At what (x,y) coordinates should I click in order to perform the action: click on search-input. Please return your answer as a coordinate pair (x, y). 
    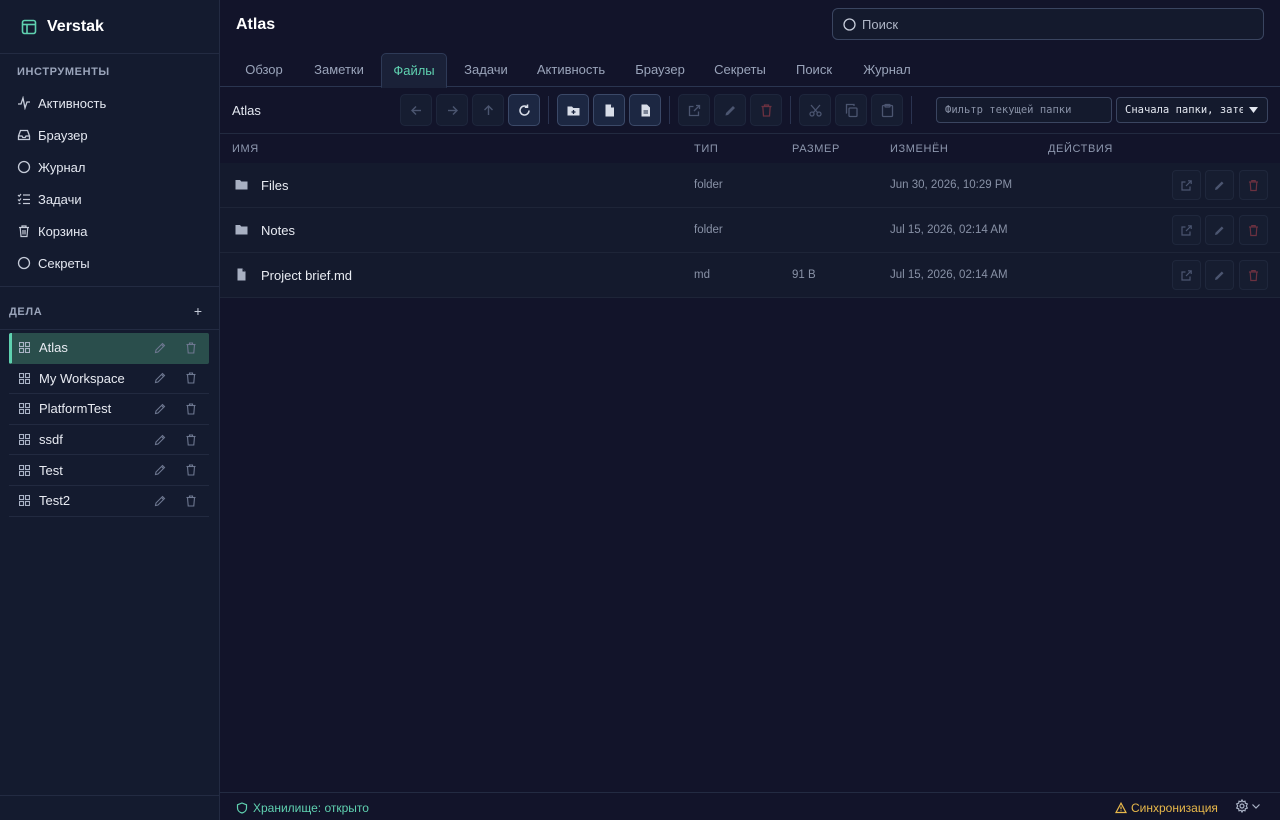
    Looking at the image, I should click on (1052, 24).